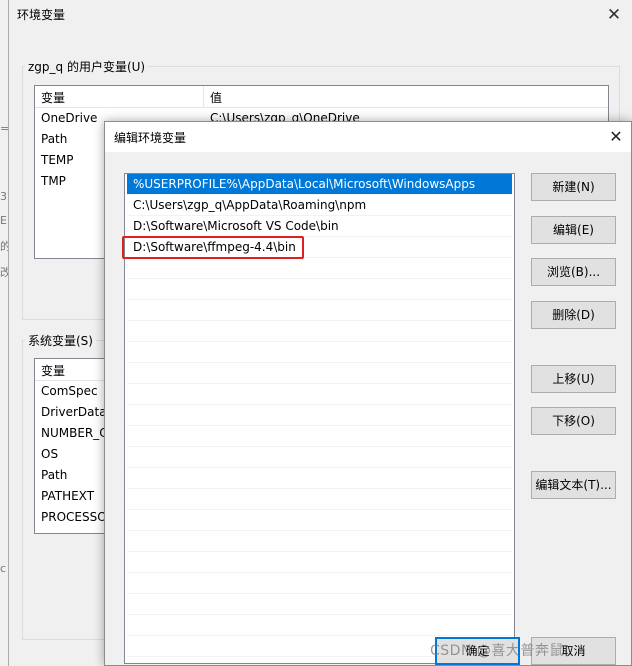 Image resolution: width=632 pixels, height=666 pixels. What do you see at coordinates (368, 137) in the screenshot?
I see `dialog-titlebar: 编辑环境变量 ✕` at bounding box center [368, 137].